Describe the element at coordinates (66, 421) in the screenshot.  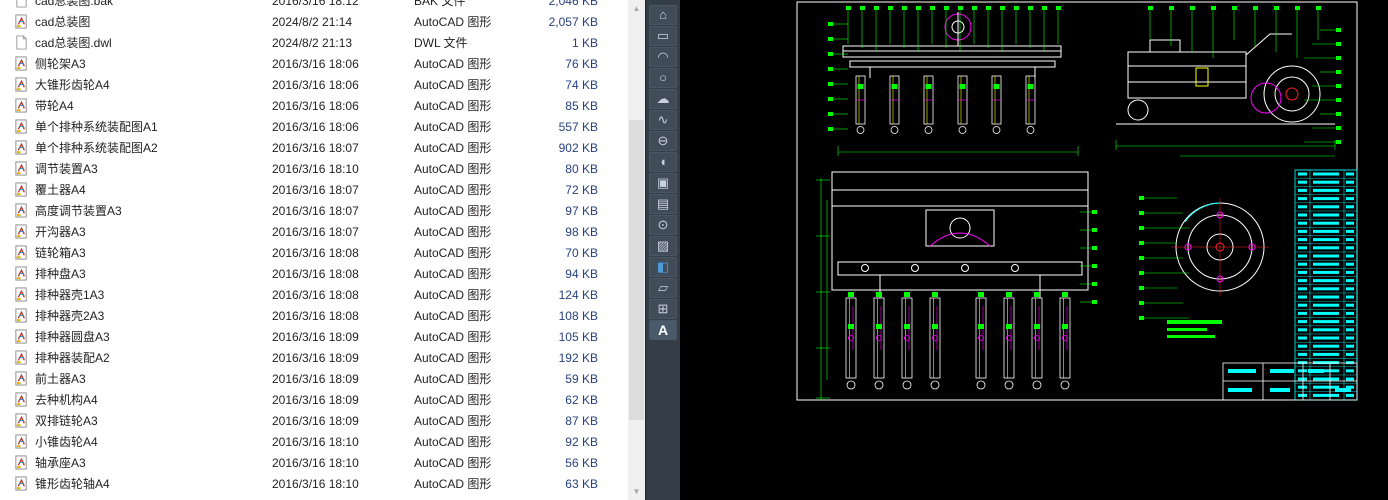
I see `file-name: 双排链轮A3` at that location.